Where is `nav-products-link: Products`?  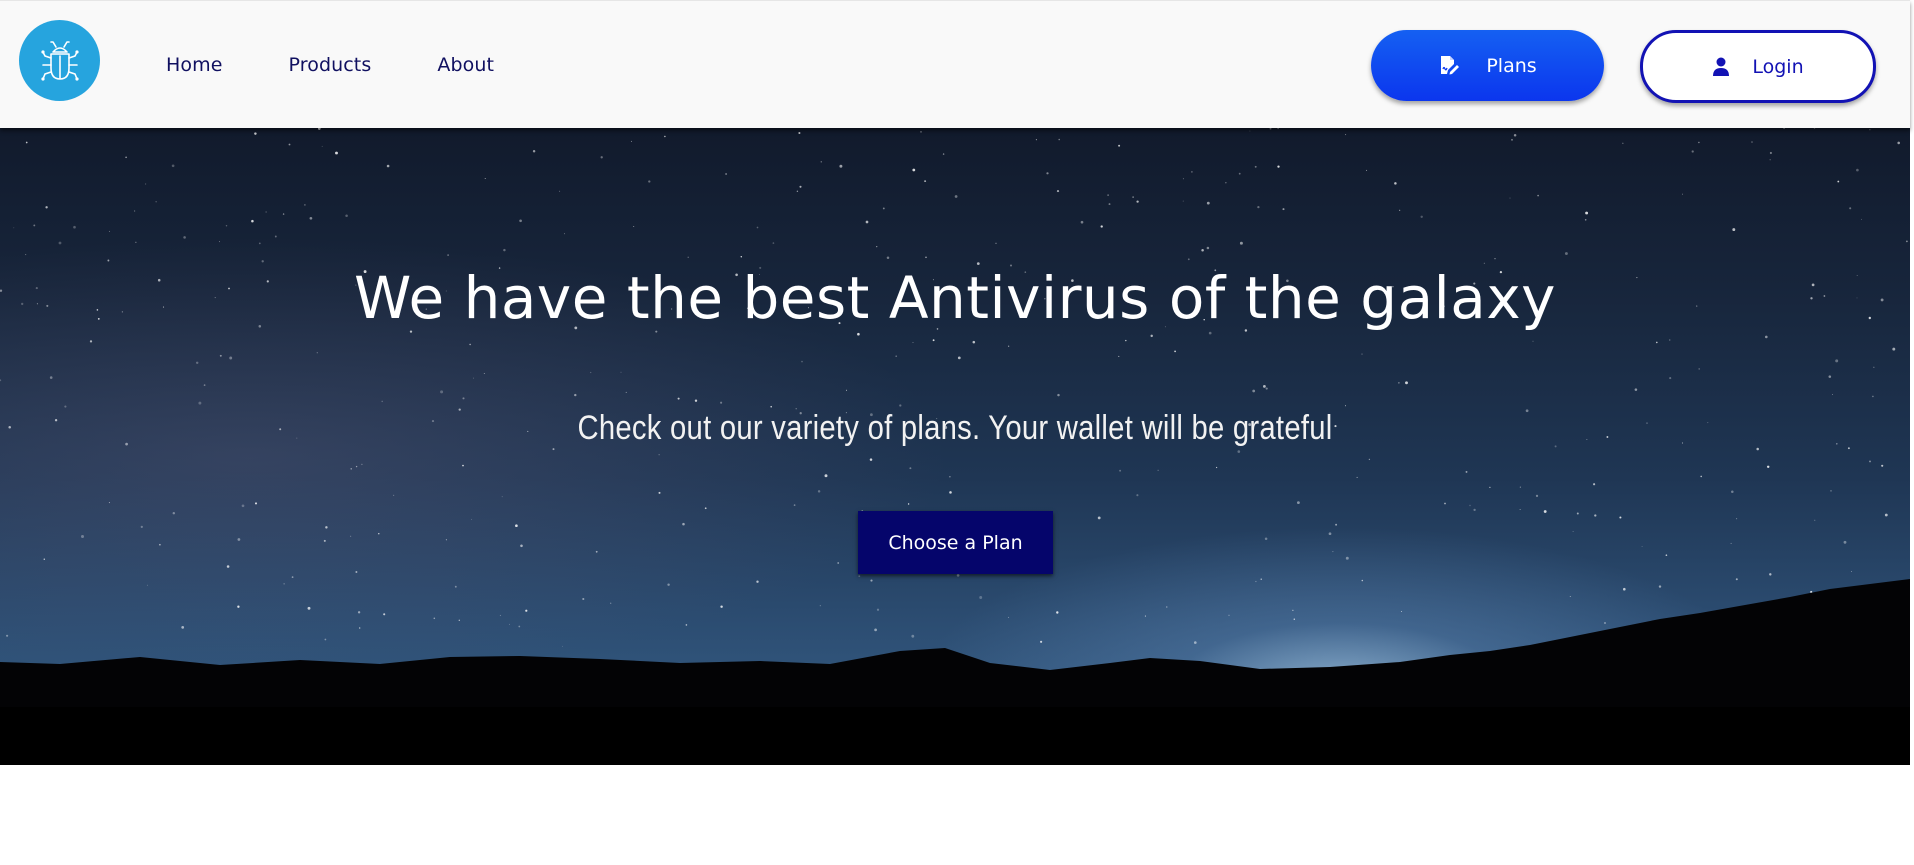 nav-products-link: Products is located at coordinates (330, 65).